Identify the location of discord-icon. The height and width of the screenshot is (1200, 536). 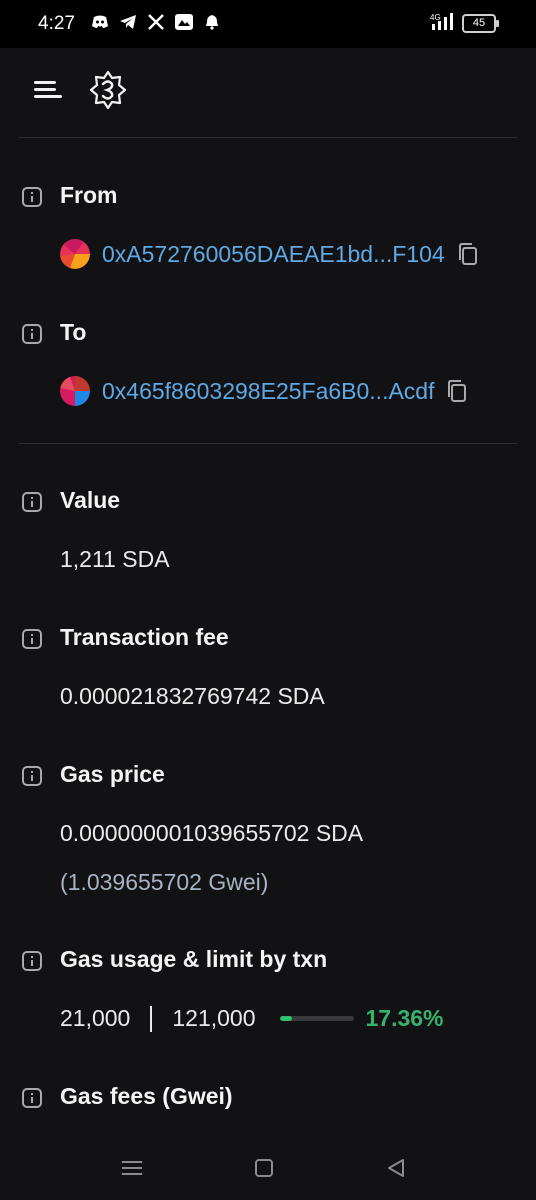
(100, 22).